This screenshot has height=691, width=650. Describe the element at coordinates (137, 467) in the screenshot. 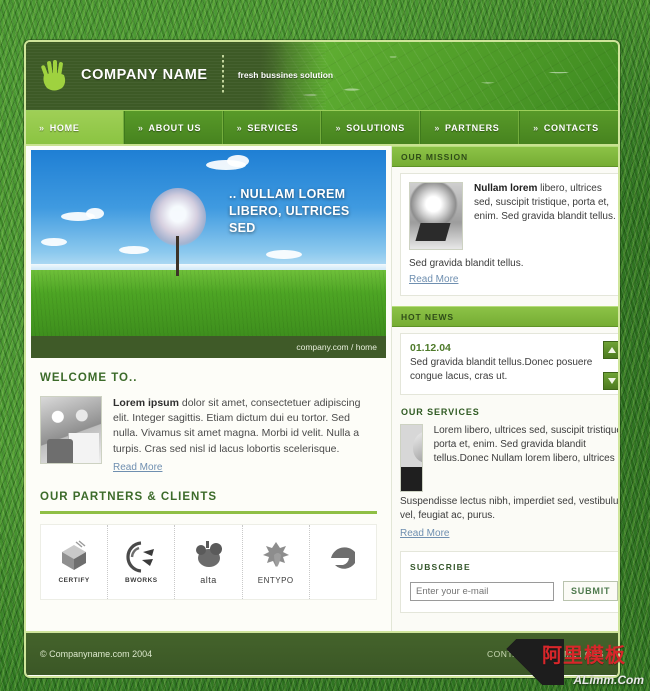

I see `welcome-read-more-link: Read More` at that location.